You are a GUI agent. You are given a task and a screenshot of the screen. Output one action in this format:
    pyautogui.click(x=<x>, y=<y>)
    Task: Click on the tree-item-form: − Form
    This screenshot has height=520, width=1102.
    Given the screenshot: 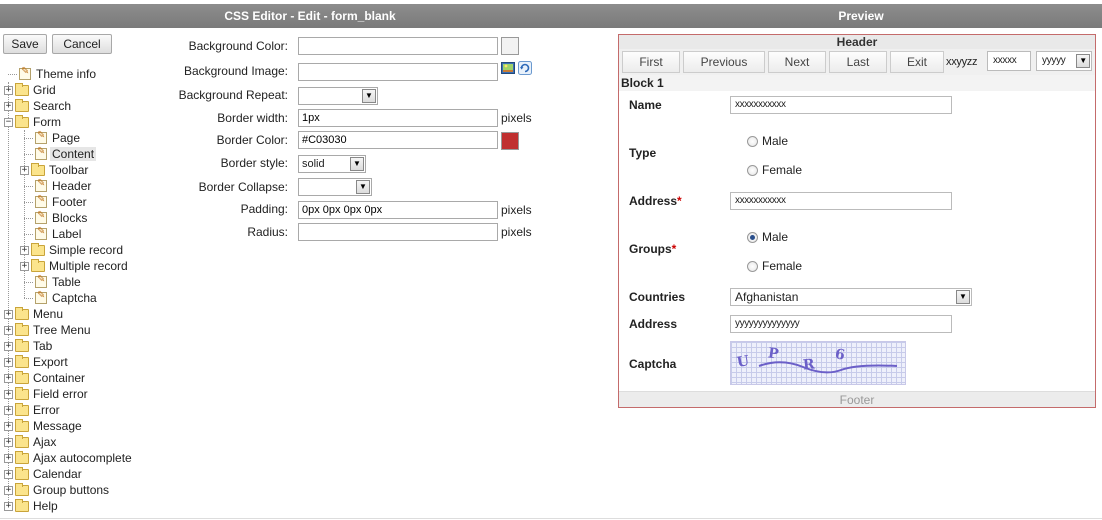 What is the action you would take?
    pyautogui.click(x=33, y=122)
    